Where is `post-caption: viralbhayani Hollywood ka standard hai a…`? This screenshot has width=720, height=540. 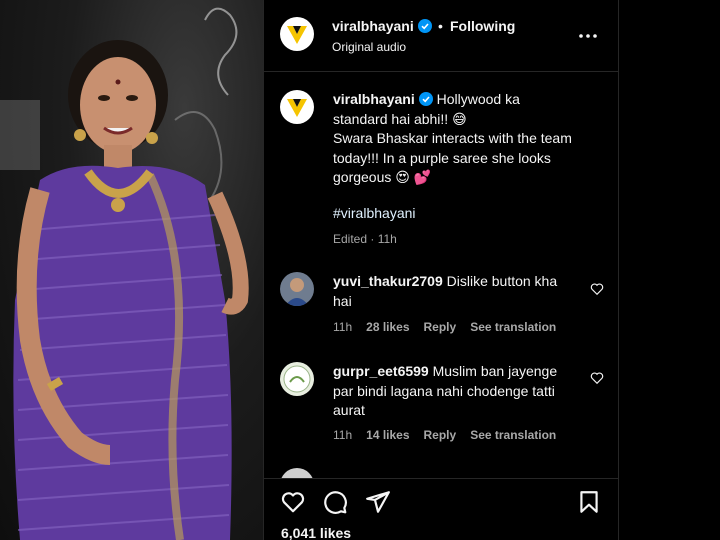 post-caption: viralbhayani Hollywood ka standard hai a… is located at coordinates (468, 139).